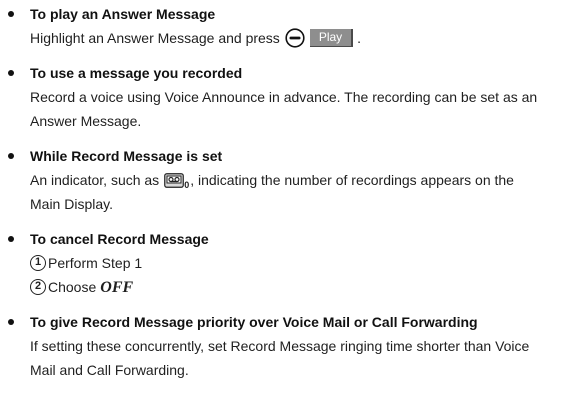  Describe the element at coordinates (95, 263) in the screenshot. I see `step-text: Perform Step 1` at that location.